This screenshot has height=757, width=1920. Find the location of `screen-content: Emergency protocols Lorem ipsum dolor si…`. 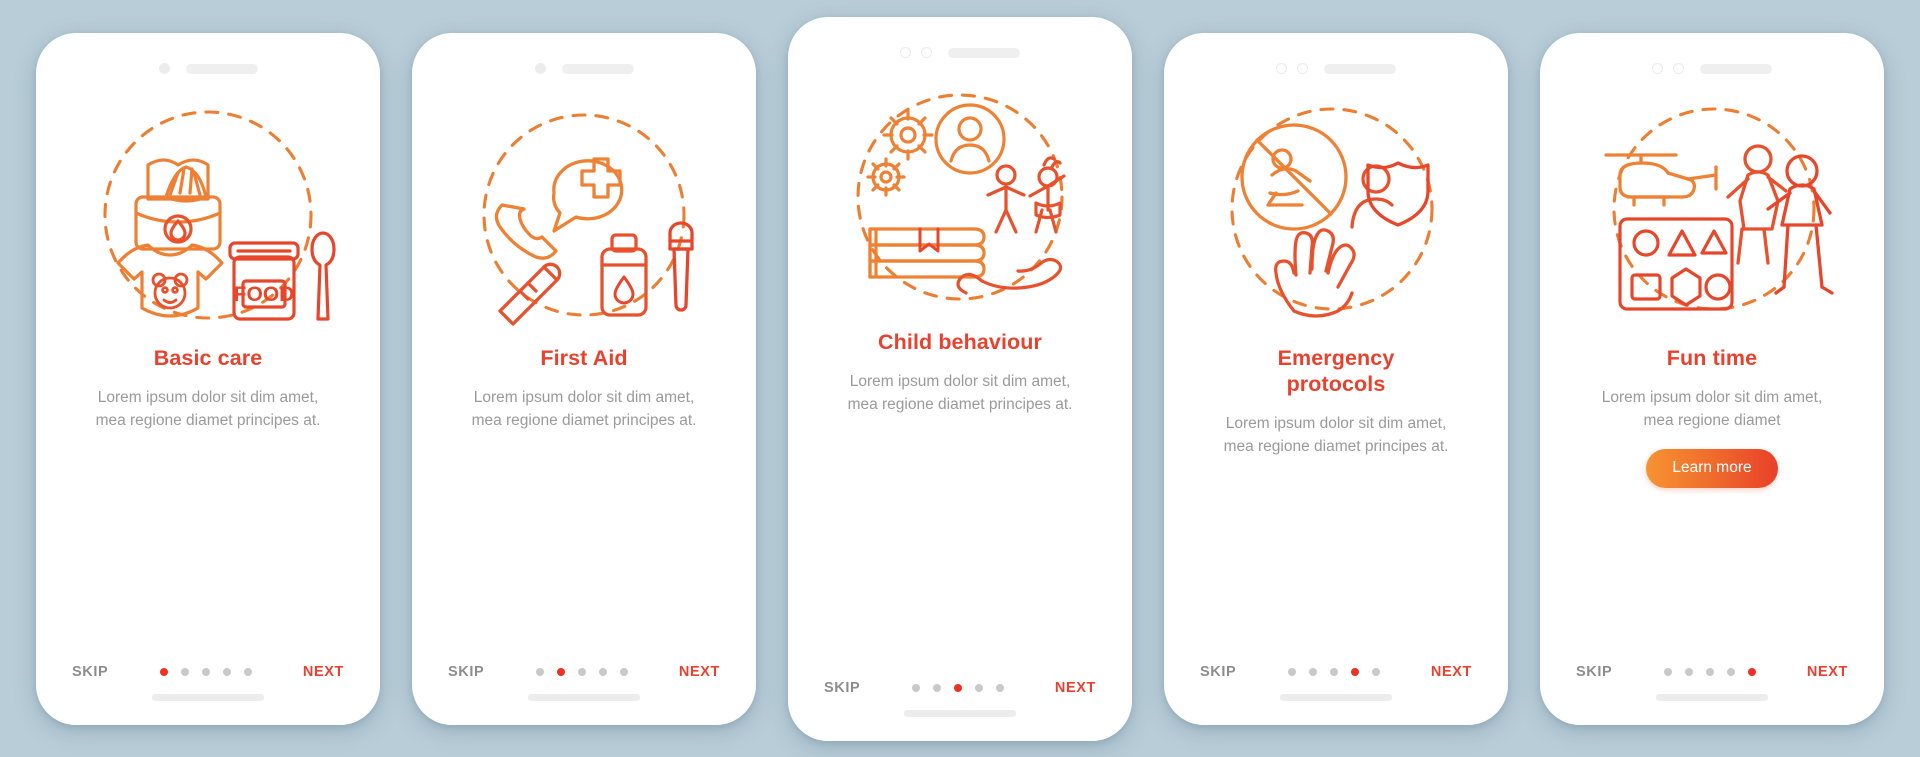

screen-content: Emergency protocols Lorem ipsum dolor si… is located at coordinates (1336, 519).